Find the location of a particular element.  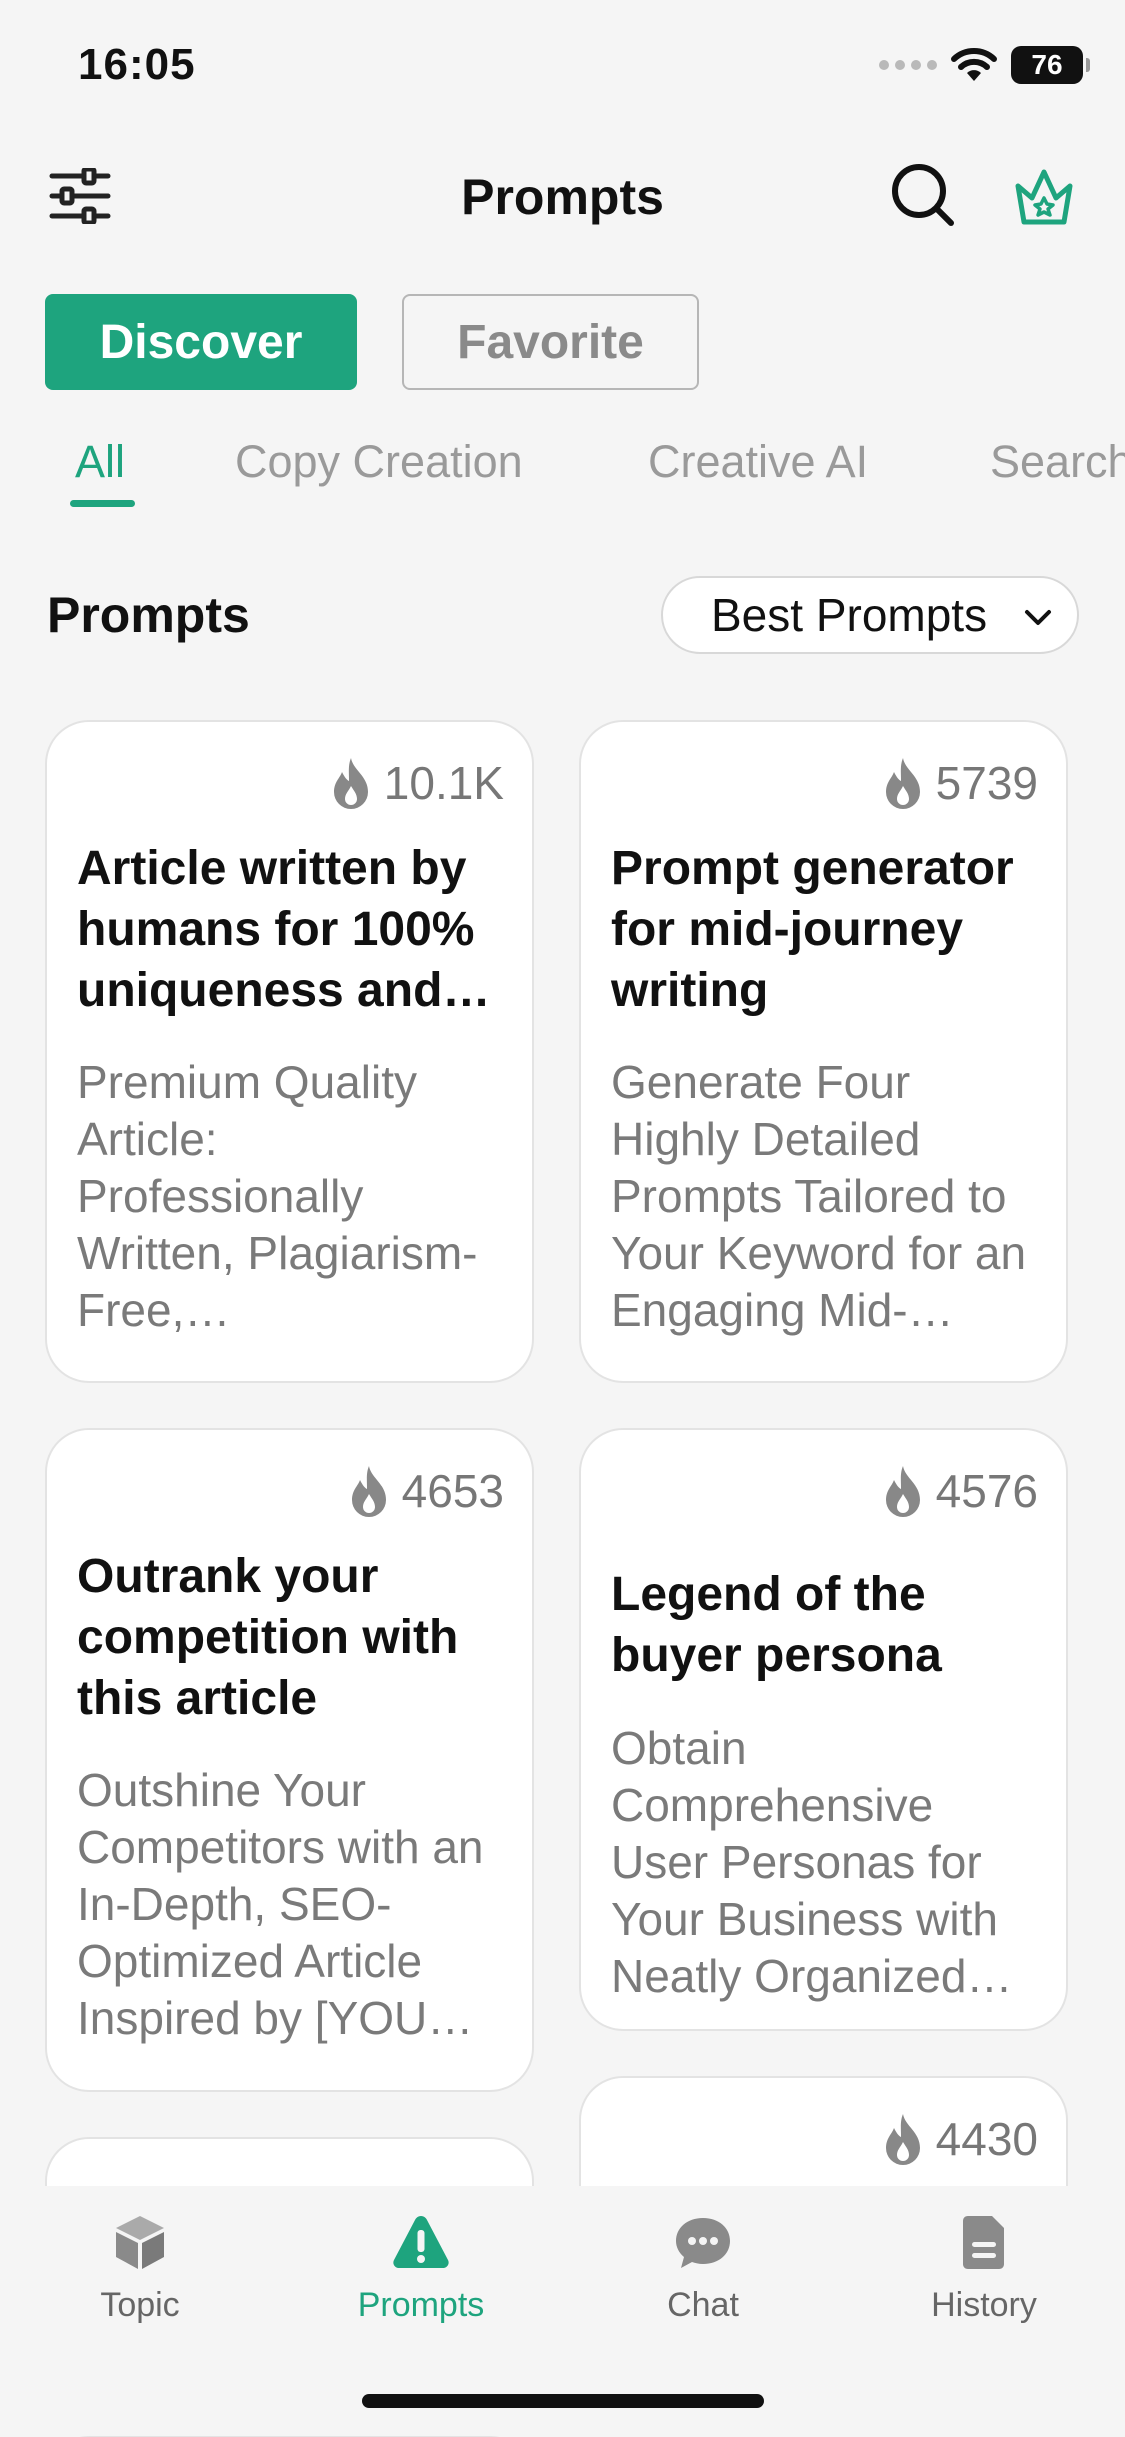

popularity-count: 10.1K is located at coordinates (416, 783).